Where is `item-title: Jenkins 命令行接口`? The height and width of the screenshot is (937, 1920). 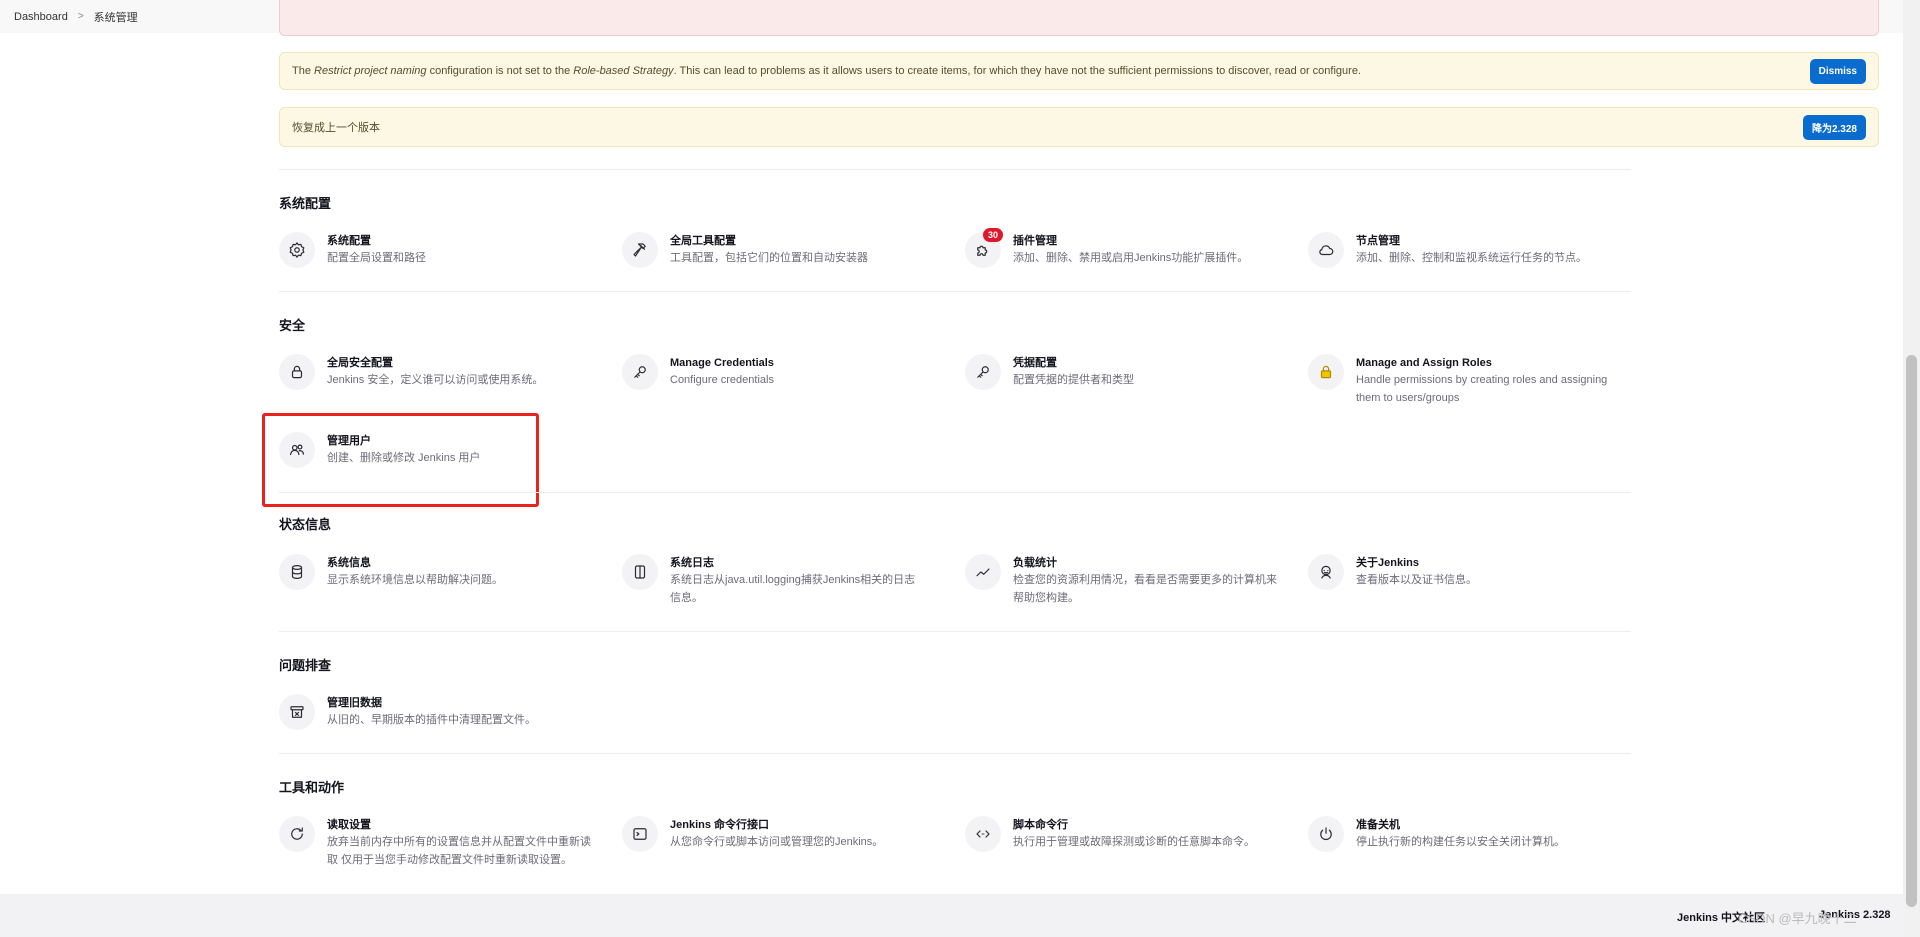 item-title: Jenkins 命令行接口 is located at coordinates (720, 825).